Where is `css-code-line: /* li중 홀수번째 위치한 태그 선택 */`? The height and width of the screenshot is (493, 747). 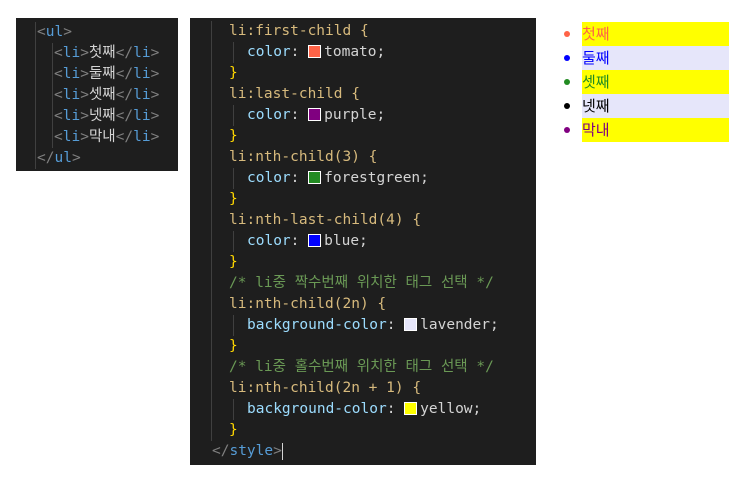
css-code-line: /* li중 홀수번째 위치한 태그 선택 */ is located at coordinates (363, 367).